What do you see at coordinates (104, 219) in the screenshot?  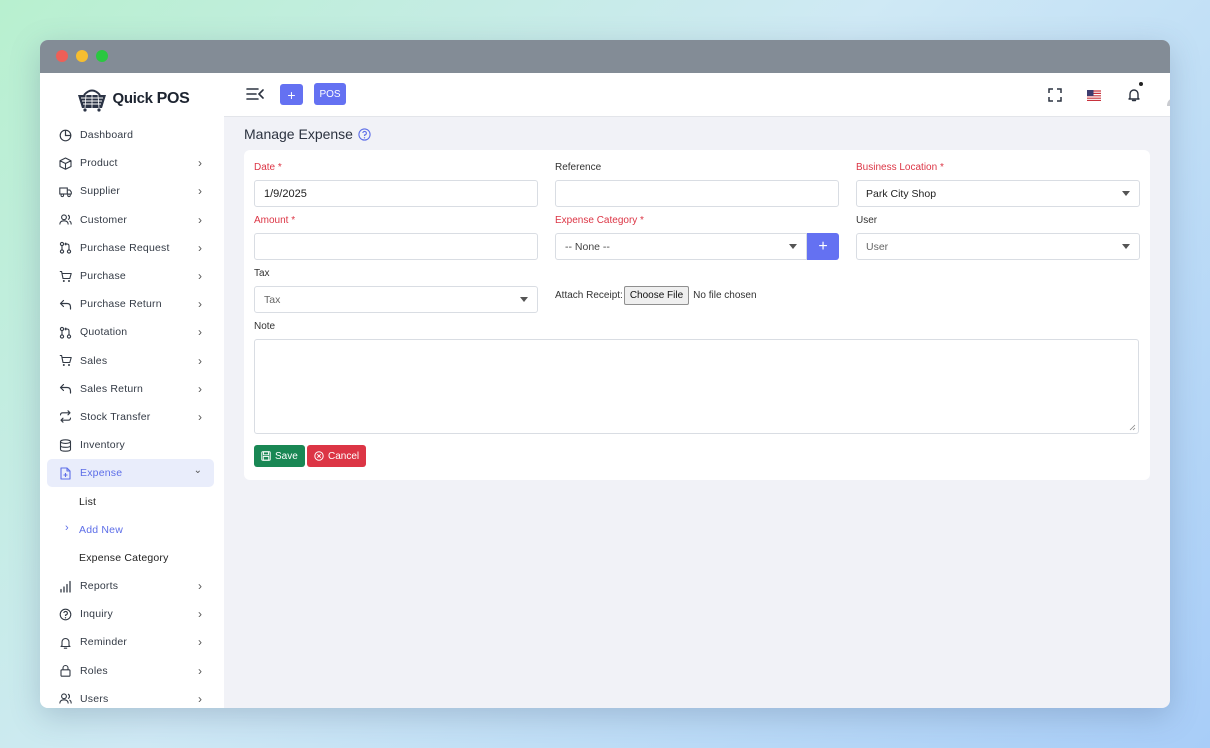 I see `sidebar-item-label: Customer` at bounding box center [104, 219].